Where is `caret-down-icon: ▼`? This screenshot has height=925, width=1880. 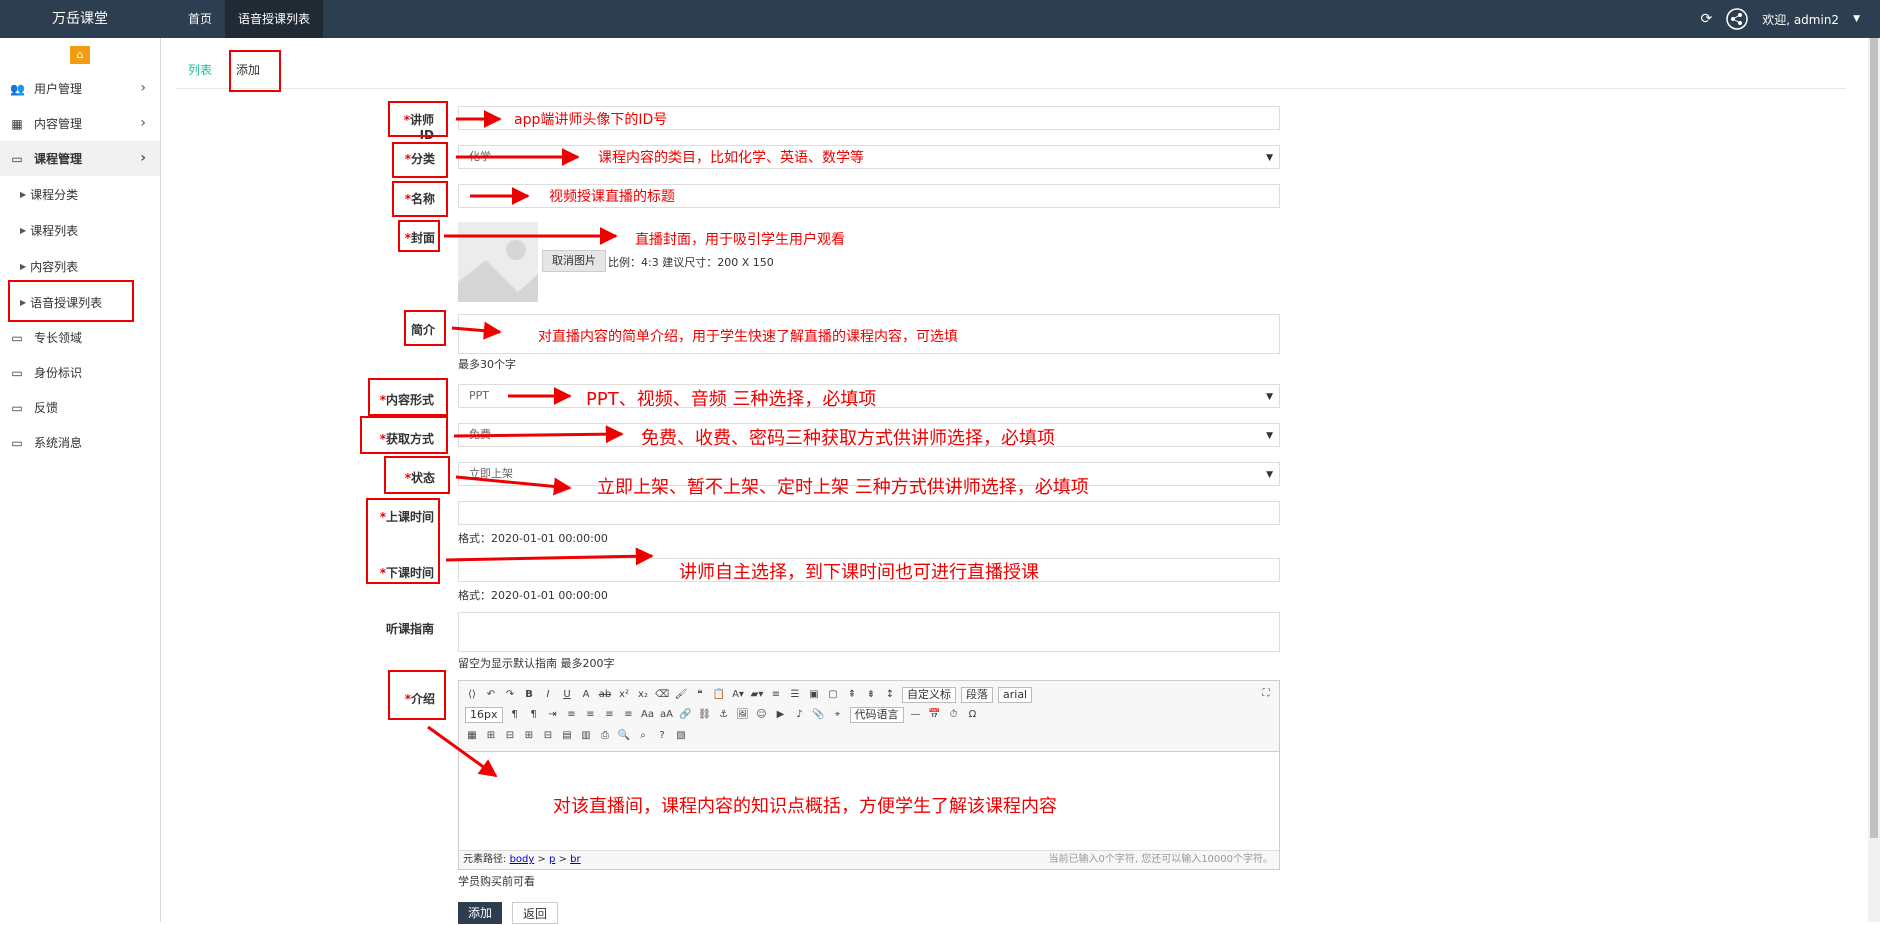
caret-down-icon: ▼ is located at coordinates (1856, 19).